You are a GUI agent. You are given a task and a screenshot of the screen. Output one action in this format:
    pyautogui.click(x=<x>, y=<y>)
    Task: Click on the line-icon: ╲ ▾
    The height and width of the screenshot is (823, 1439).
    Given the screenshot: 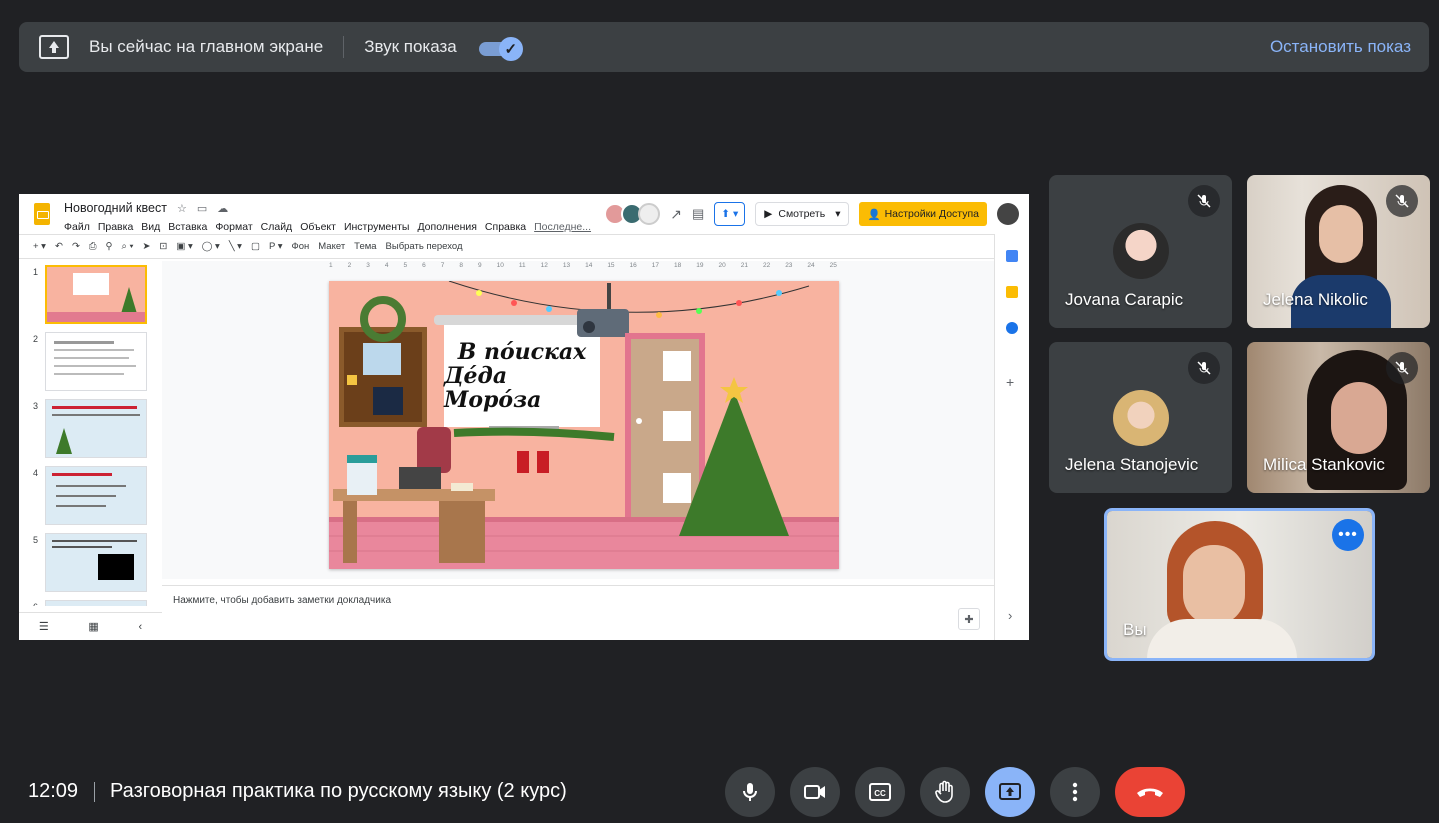 What is the action you would take?
    pyautogui.click(x=235, y=246)
    